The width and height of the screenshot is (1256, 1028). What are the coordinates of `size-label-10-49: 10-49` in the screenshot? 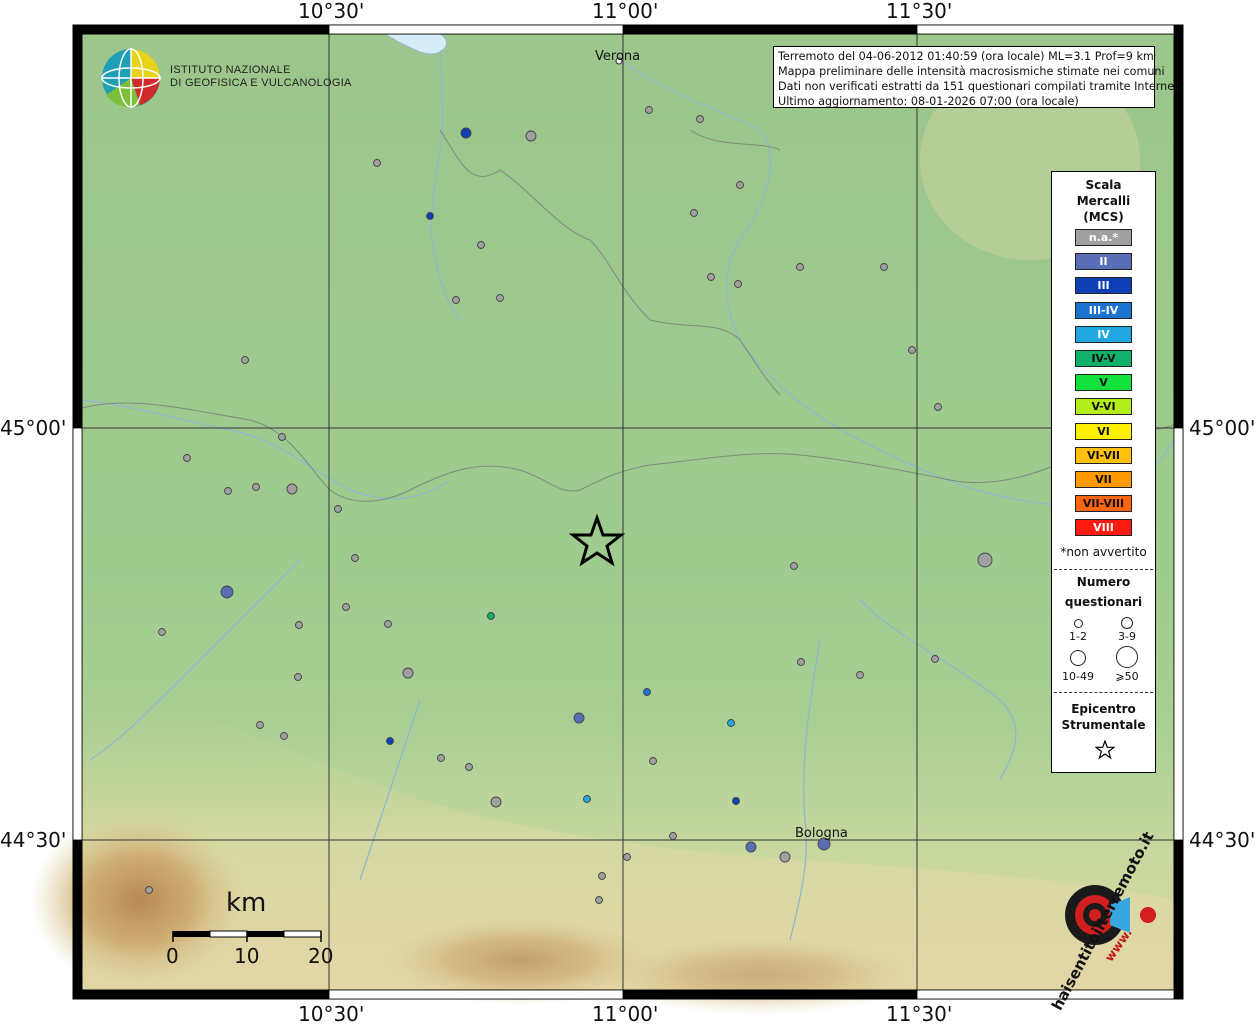 It's located at (1078, 676).